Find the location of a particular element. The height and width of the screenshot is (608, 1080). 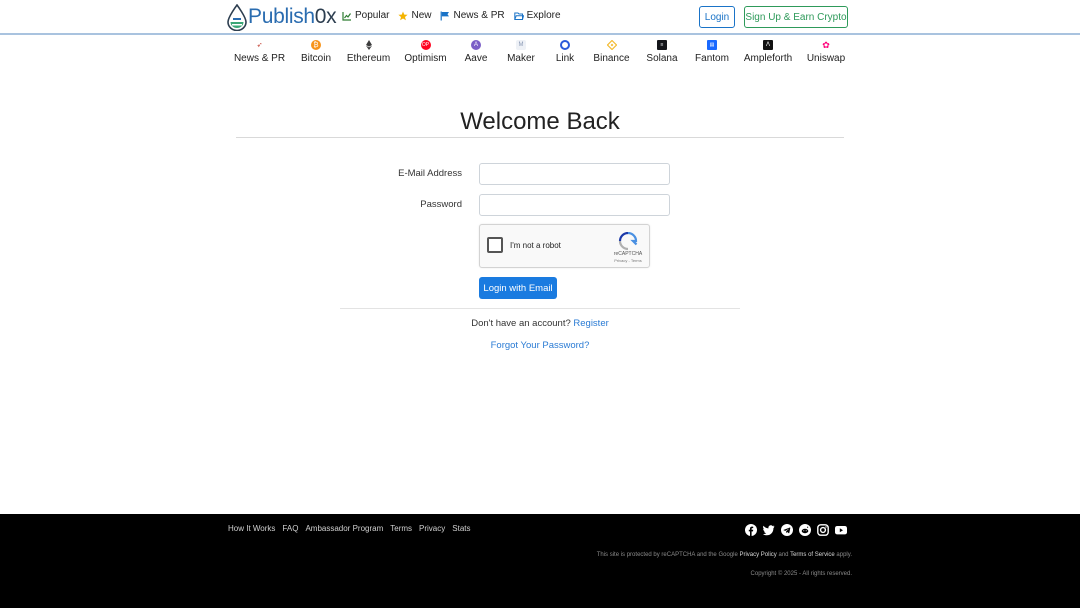

chainlink-icon is located at coordinates (565, 45).